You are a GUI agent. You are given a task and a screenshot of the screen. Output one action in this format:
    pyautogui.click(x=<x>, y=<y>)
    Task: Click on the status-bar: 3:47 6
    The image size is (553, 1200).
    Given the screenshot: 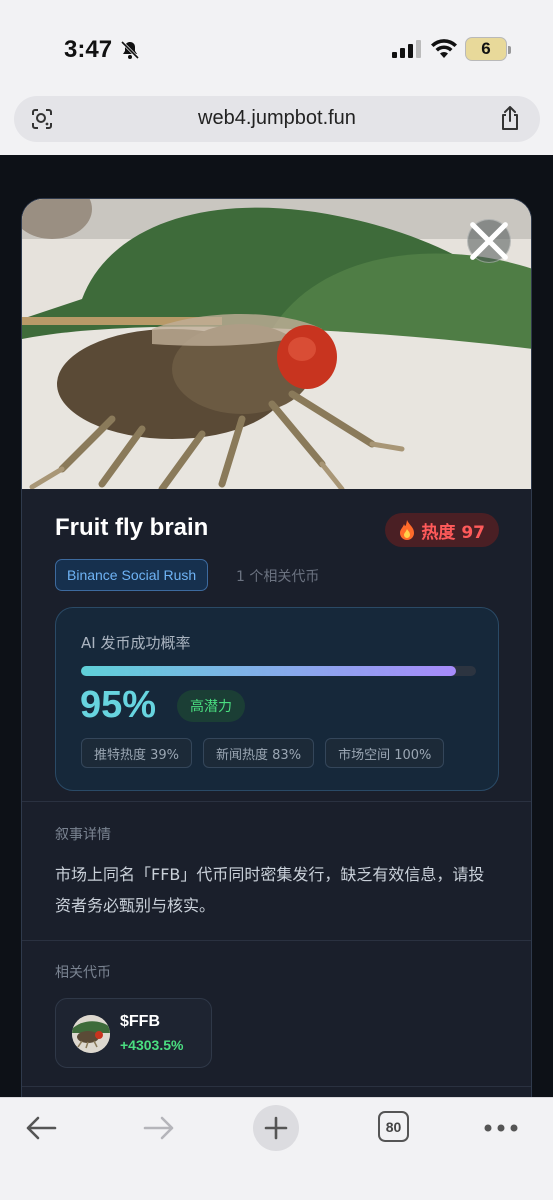 What is the action you would take?
    pyautogui.click(x=276, y=46)
    